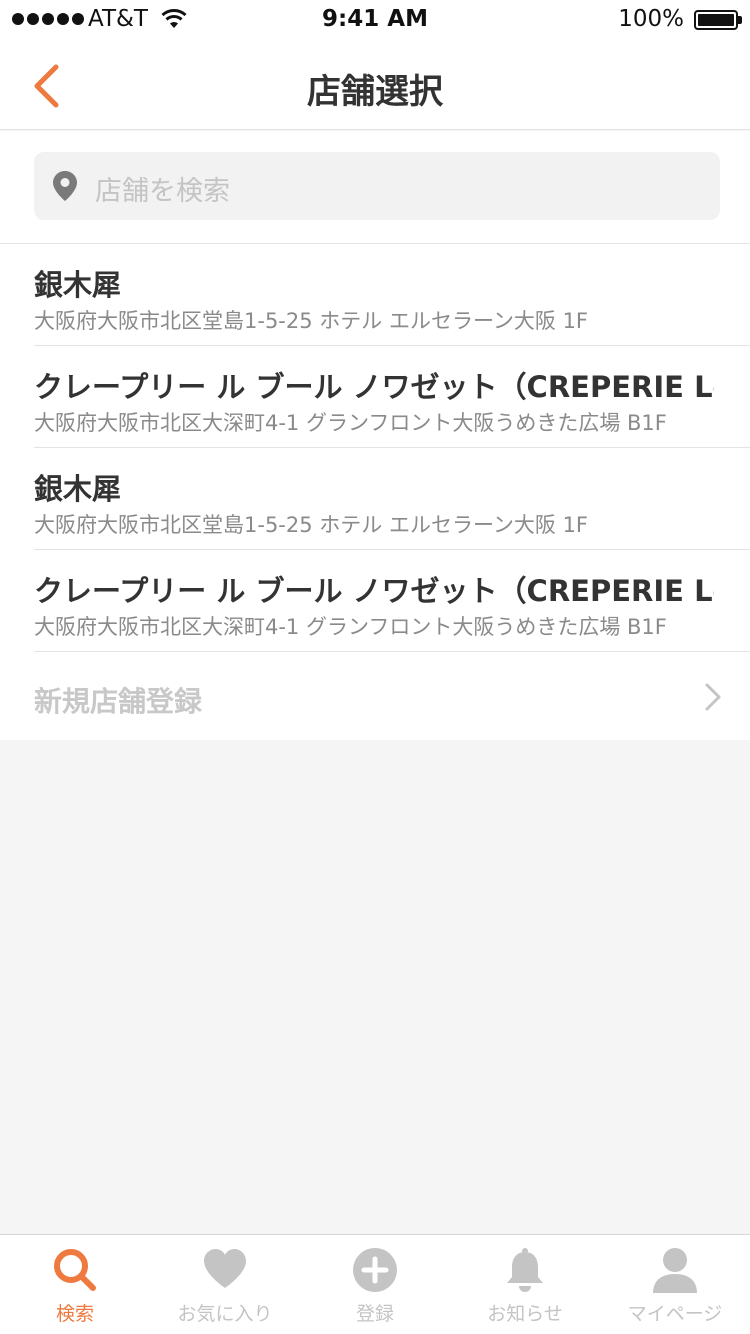 The height and width of the screenshot is (1334, 750). Describe the element at coordinates (525, 1314) in the screenshot. I see `tab-label: お知らせ` at that location.